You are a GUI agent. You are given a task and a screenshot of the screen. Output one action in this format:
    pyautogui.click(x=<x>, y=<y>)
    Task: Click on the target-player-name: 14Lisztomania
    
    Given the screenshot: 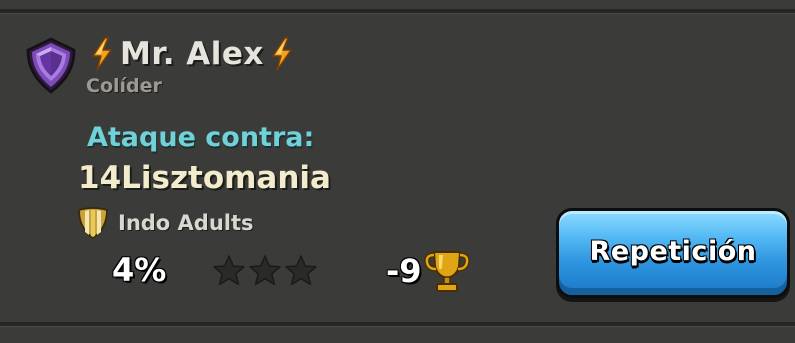 What is the action you would take?
    pyautogui.click(x=204, y=178)
    